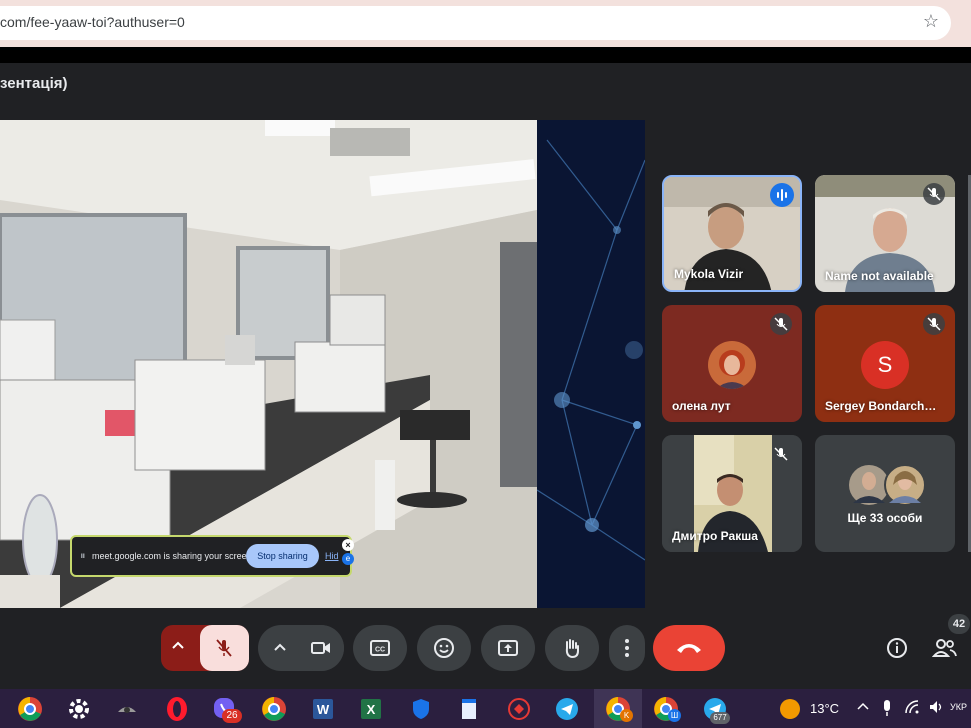 The image size is (971, 728). What do you see at coordinates (885, 518) in the screenshot?
I see `more-participants-label: Ще 33 особи` at bounding box center [885, 518].